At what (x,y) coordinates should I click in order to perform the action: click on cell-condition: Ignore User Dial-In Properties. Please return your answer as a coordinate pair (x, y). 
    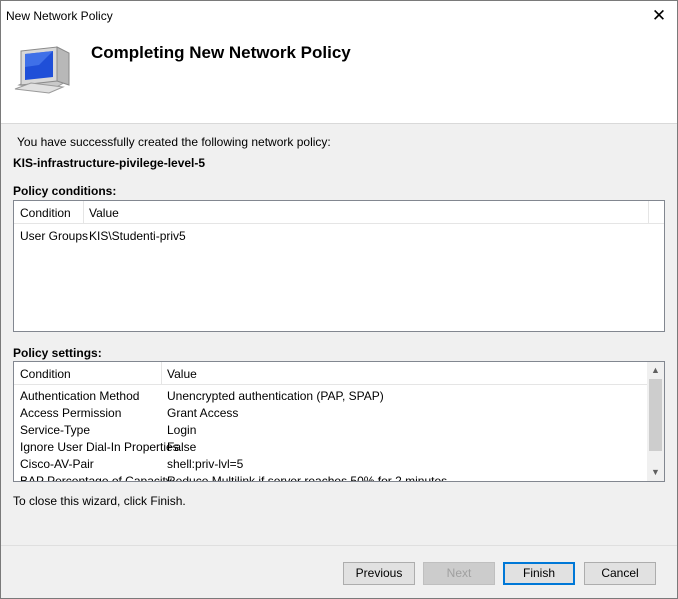
    Looking at the image, I should click on (99, 447).